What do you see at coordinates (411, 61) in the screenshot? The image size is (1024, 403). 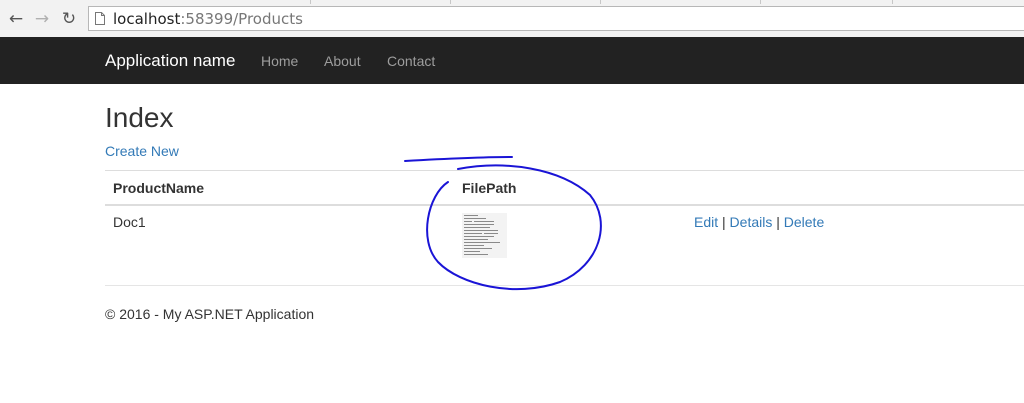 I see `nav-contact-link: Contact` at bounding box center [411, 61].